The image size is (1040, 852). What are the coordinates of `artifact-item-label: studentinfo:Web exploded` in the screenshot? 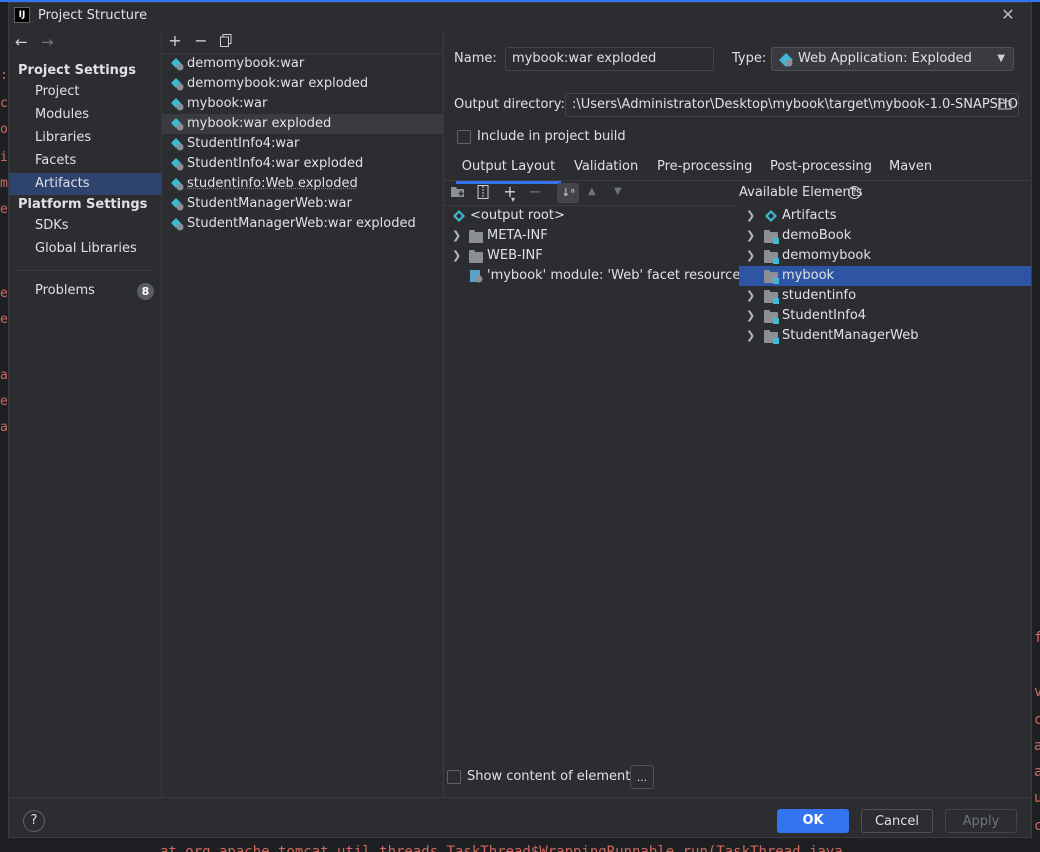 It's located at (272, 183).